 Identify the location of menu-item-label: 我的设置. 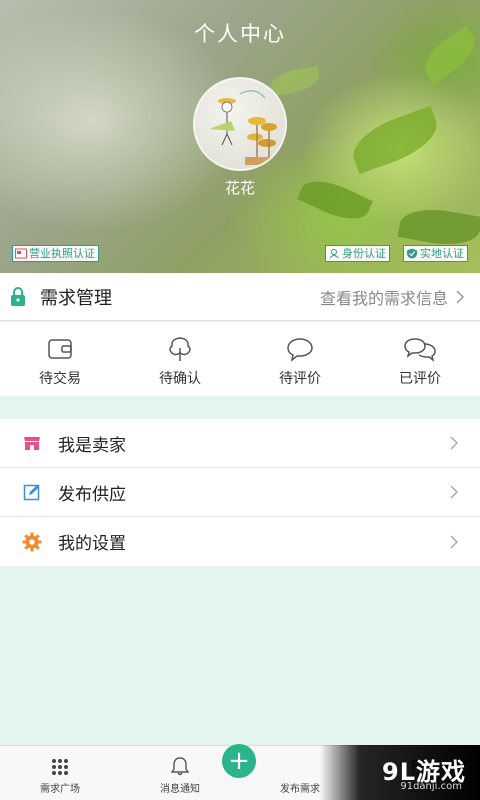
(92, 544).